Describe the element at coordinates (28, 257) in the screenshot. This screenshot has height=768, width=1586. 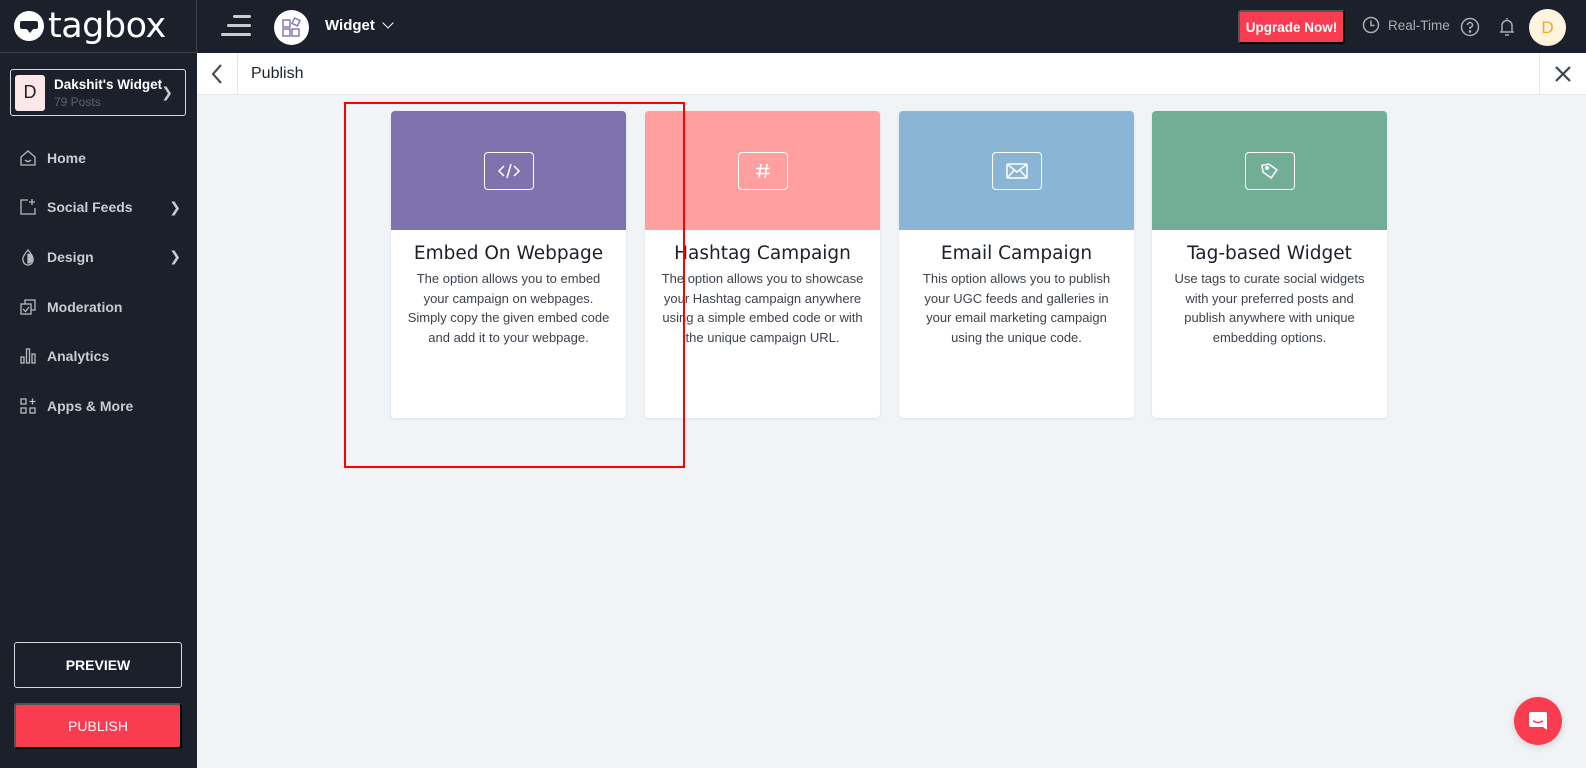
I see `droplet-icon` at that location.